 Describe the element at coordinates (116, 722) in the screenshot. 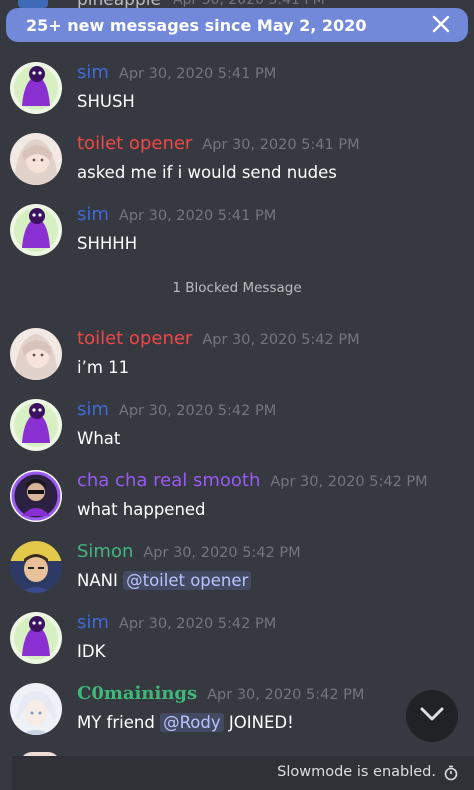

I see `message-text-part: MY friend` at that location.